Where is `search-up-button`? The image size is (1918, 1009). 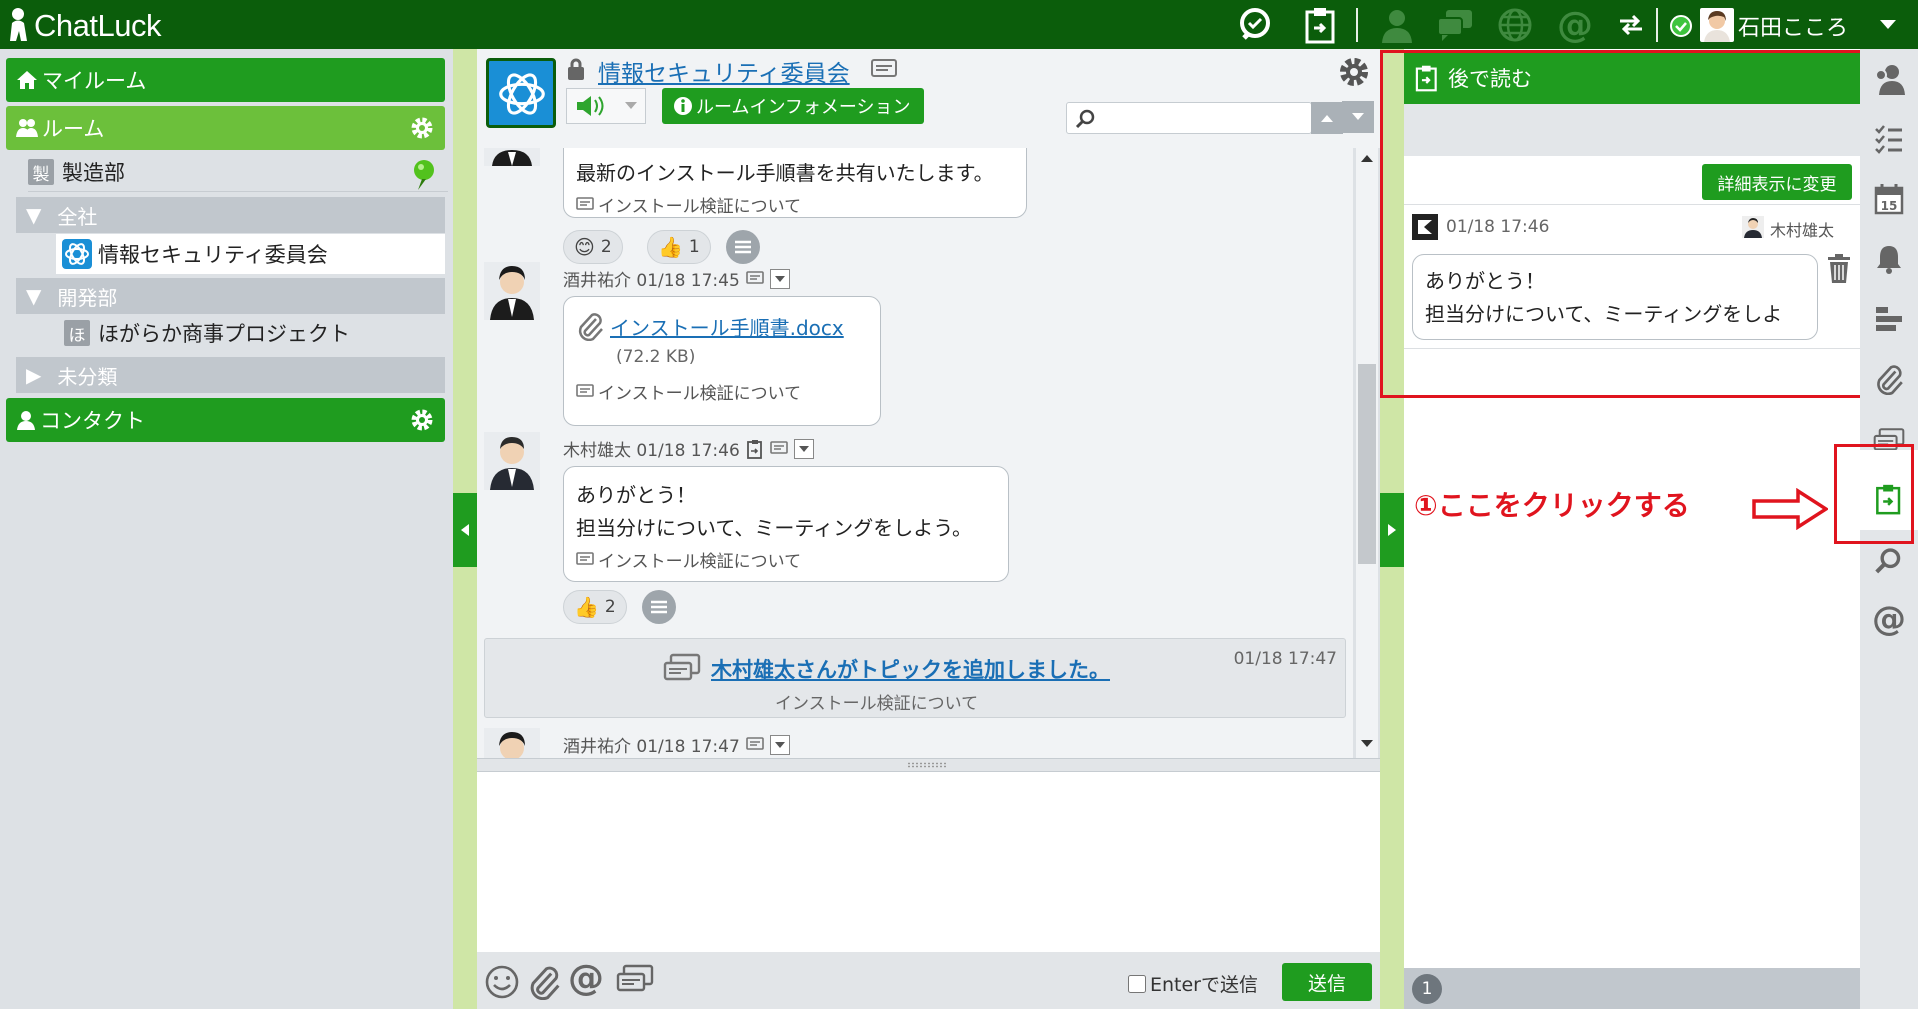 search-up-button is located at coordinates (1327, 118).